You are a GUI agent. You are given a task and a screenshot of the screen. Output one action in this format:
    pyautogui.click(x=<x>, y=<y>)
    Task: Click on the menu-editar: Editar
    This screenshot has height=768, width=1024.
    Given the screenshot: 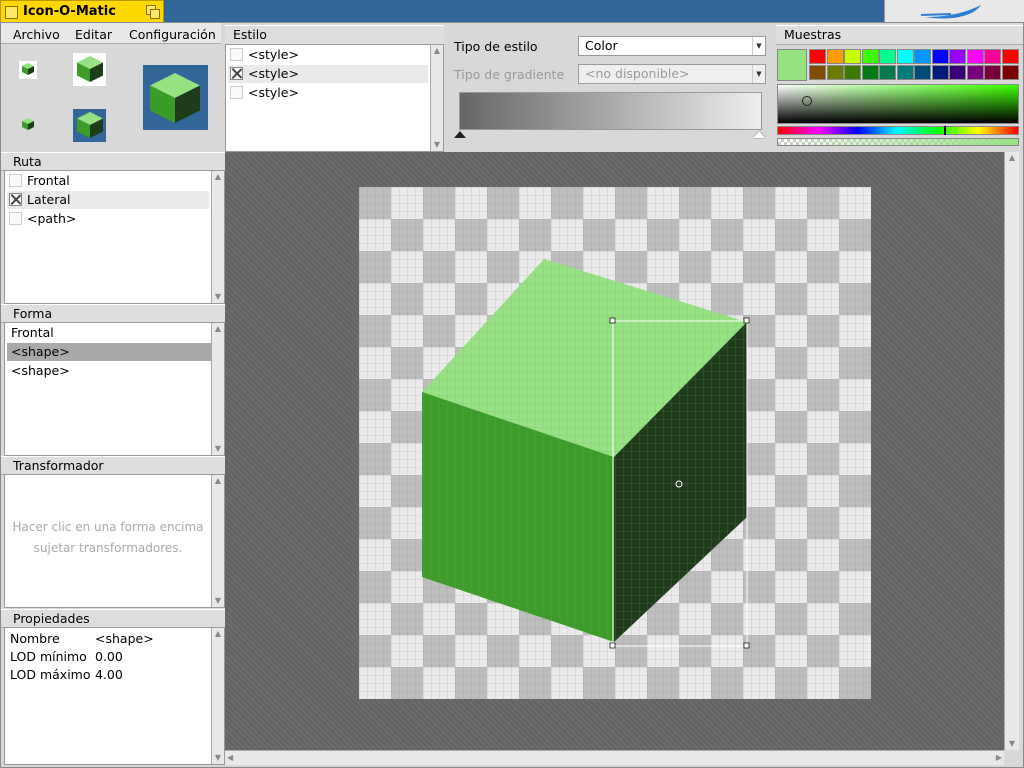 What is the action you would take?
    pyautogui.click(x=93, y=34)
    